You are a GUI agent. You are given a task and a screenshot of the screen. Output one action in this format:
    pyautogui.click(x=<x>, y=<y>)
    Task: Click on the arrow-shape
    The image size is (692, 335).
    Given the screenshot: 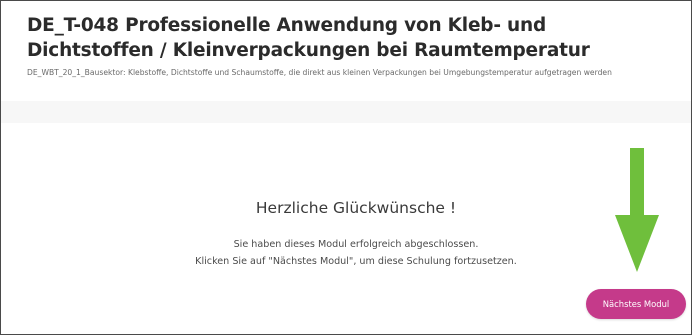 What is the action you would take?
    pyautogui.click(x=637, y=210)
    